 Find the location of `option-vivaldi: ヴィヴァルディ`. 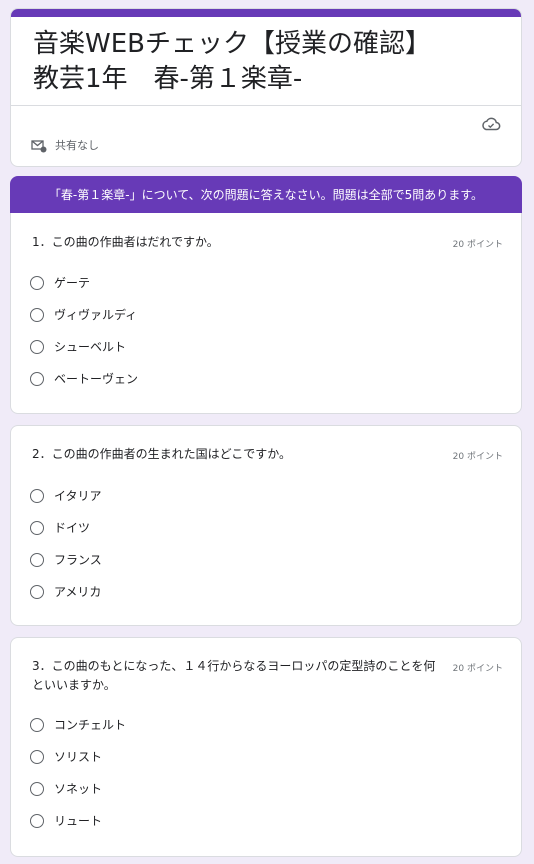

option-vivaldi: ヴィヴァルディ is located at coordinates (83, 314).